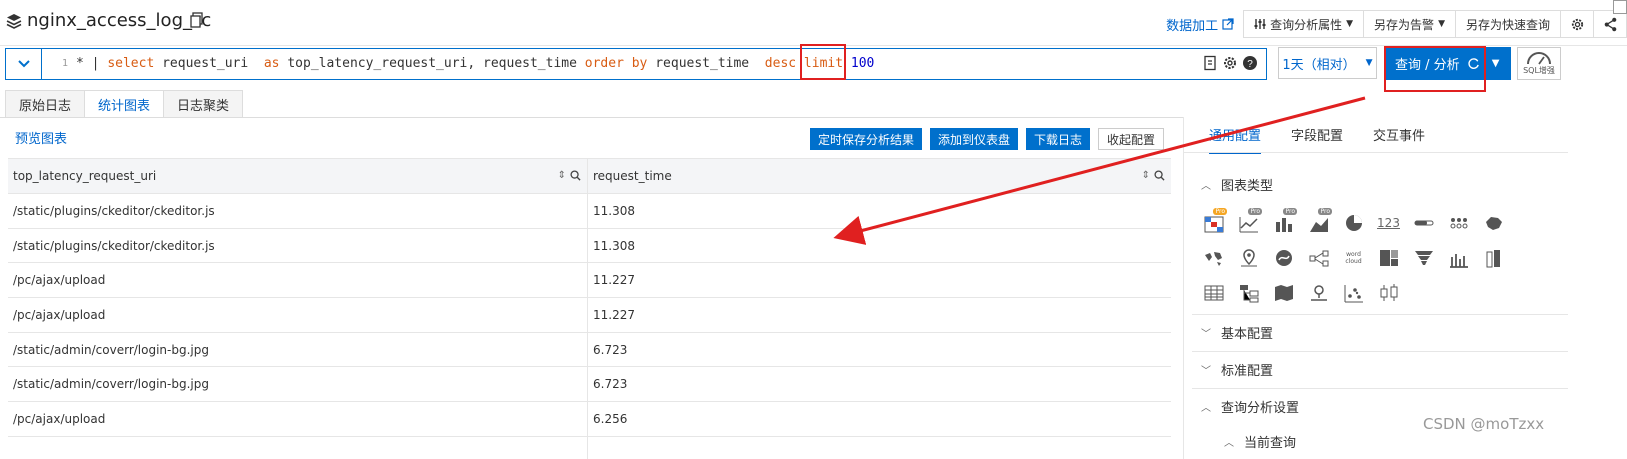 The height and width of the screenshot is (459, 1627). What do you see at coordinates (1228, 24) in the screenshot?
I see `external-link-icon` at bounding box center [1228, 24].